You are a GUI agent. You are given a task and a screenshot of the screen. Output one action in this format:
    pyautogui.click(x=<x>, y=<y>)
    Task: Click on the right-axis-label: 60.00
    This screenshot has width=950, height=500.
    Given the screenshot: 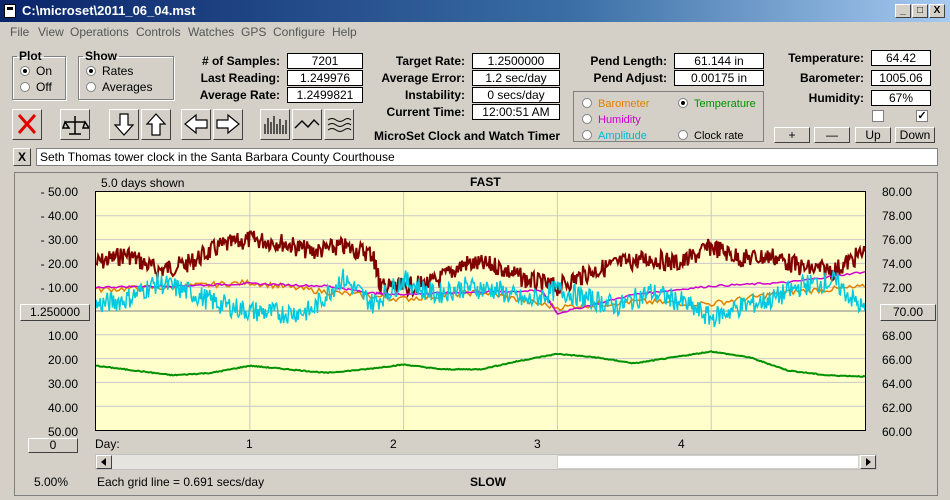 What is the action you would take?
    pyautogui.click(x=897, y=432)
    